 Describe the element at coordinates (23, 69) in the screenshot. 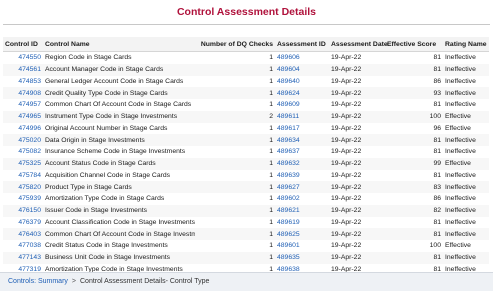

I see `cell-control-id: 474561` at that location.